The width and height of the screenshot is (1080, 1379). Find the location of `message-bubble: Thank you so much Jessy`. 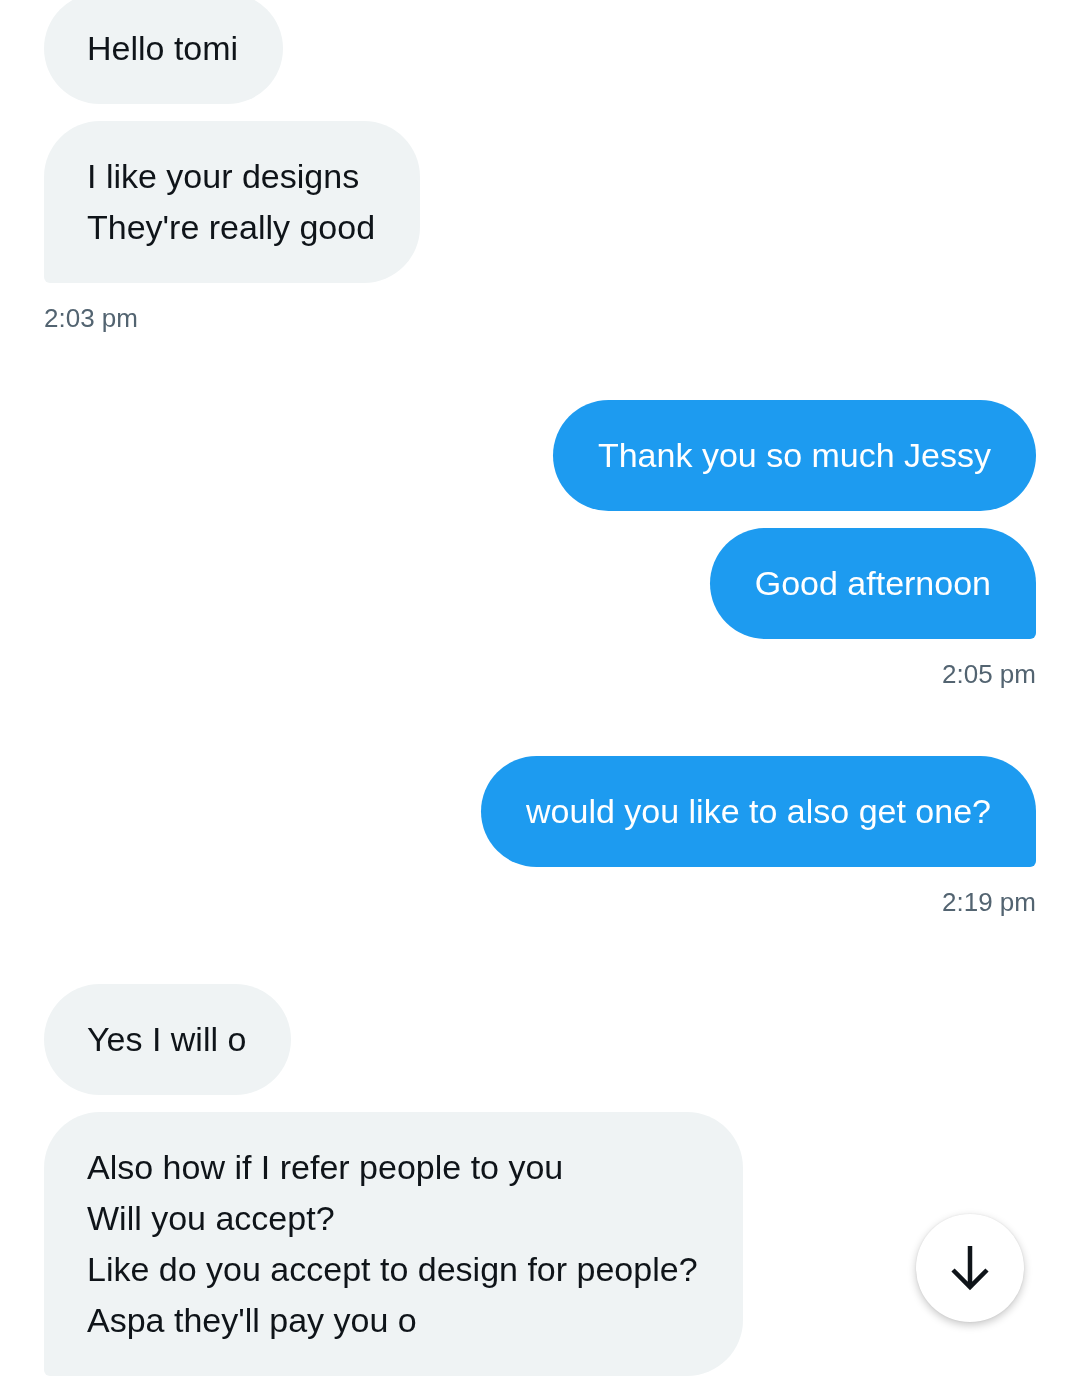

message-bubble: Thank you so much Jessy is located at coordinates (794, 455).